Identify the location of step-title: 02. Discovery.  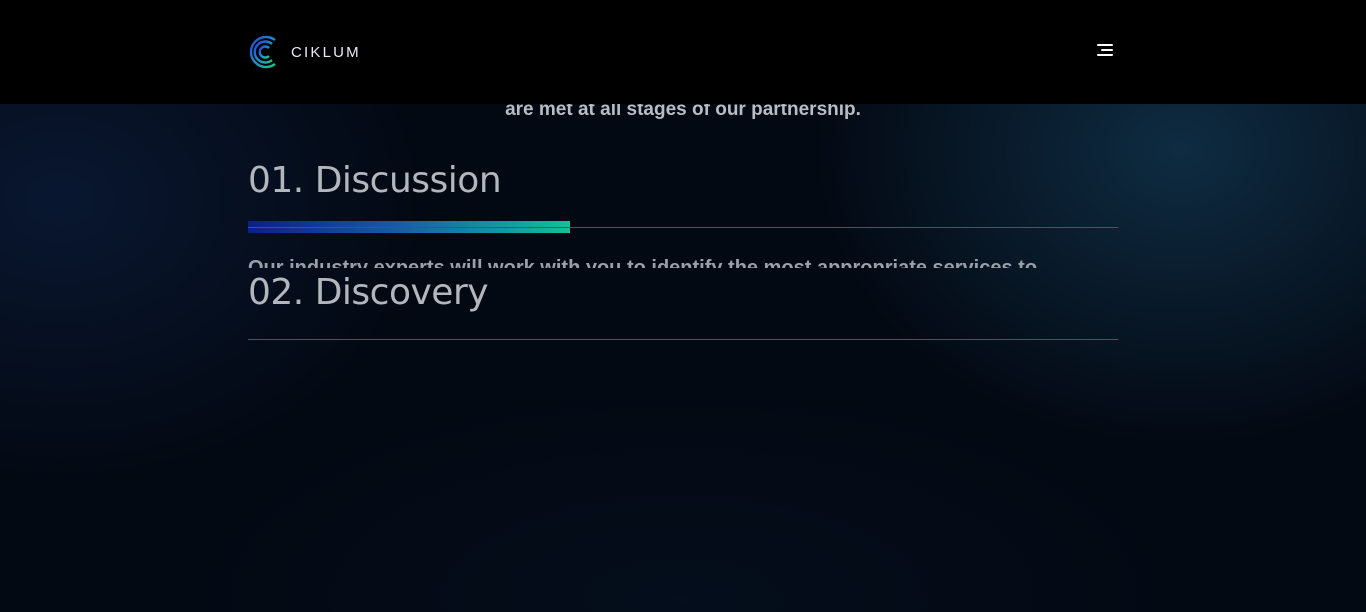
(368, 292).